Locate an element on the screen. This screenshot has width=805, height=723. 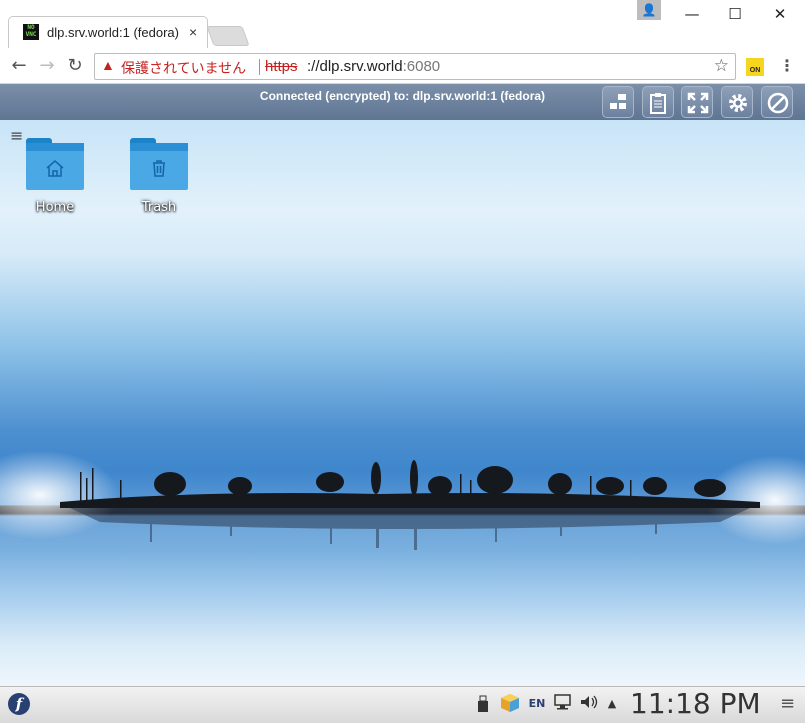
fullscreen-button is located at coordinates (697, 102).